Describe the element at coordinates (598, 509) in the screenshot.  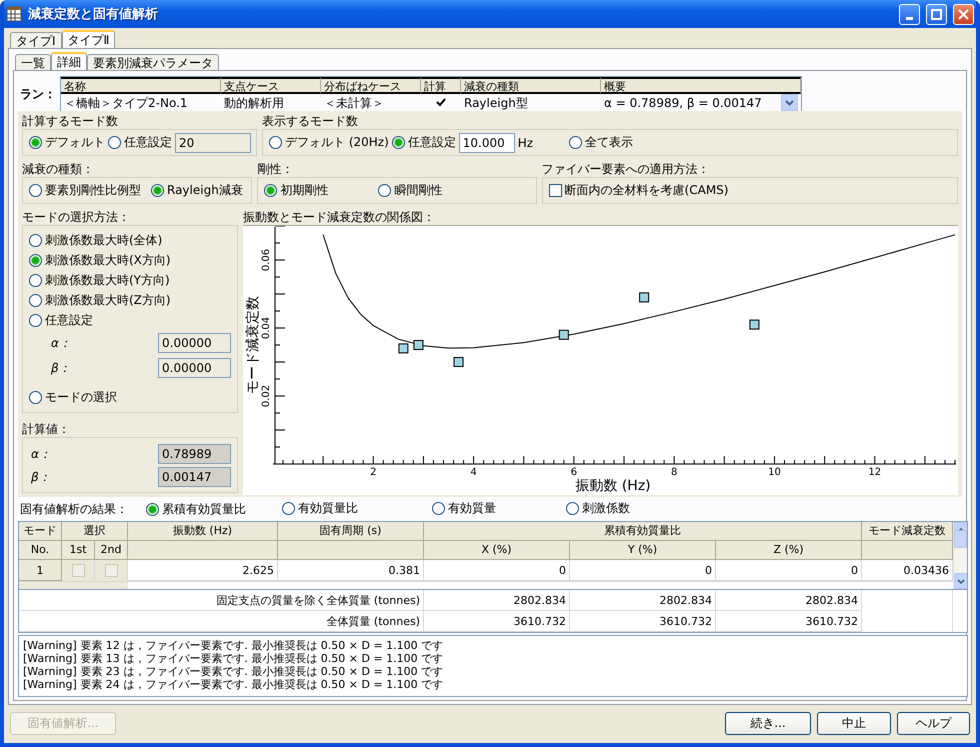
I see `radio-button: 刺激係数` at that location.